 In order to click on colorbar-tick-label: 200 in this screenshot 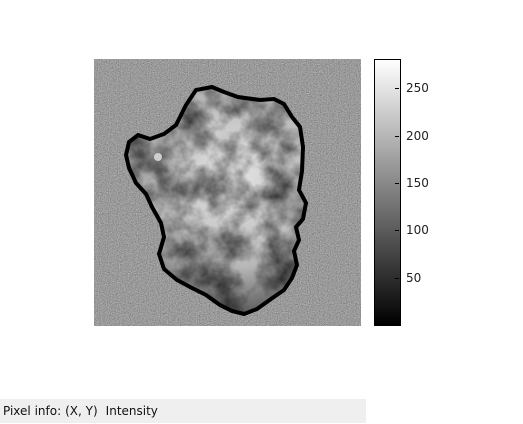, I will do `click(417, 135)`.